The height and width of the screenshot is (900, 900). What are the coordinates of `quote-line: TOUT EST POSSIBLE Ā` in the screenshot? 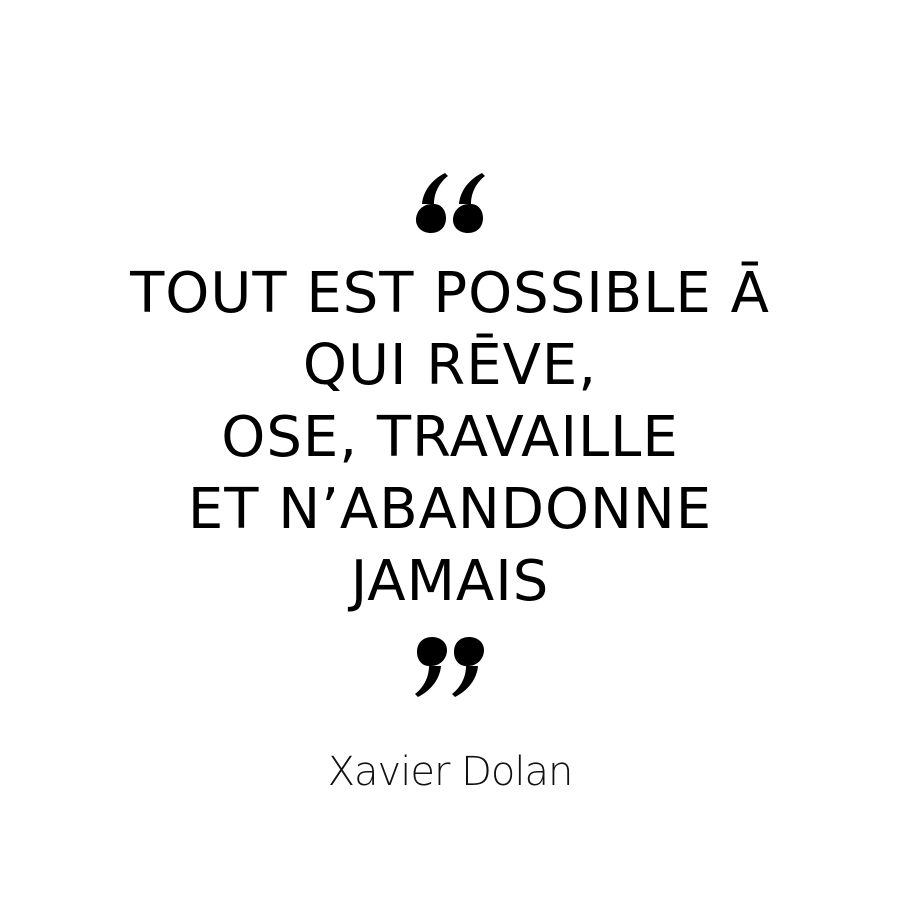 It's located at (450, 293).